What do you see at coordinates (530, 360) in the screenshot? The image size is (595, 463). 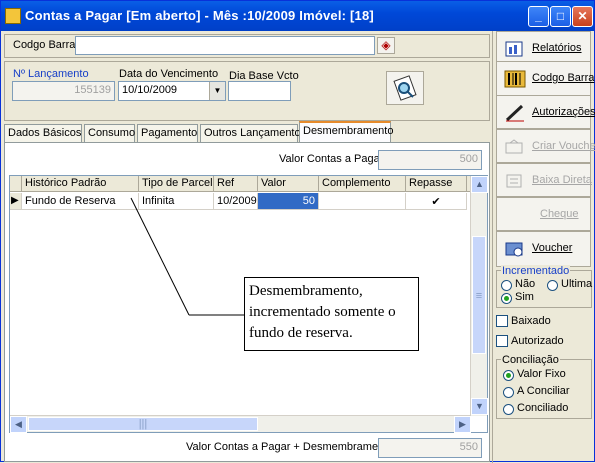 I see `conciliacao-label: Conciliação` at bounding box center [530, 360].